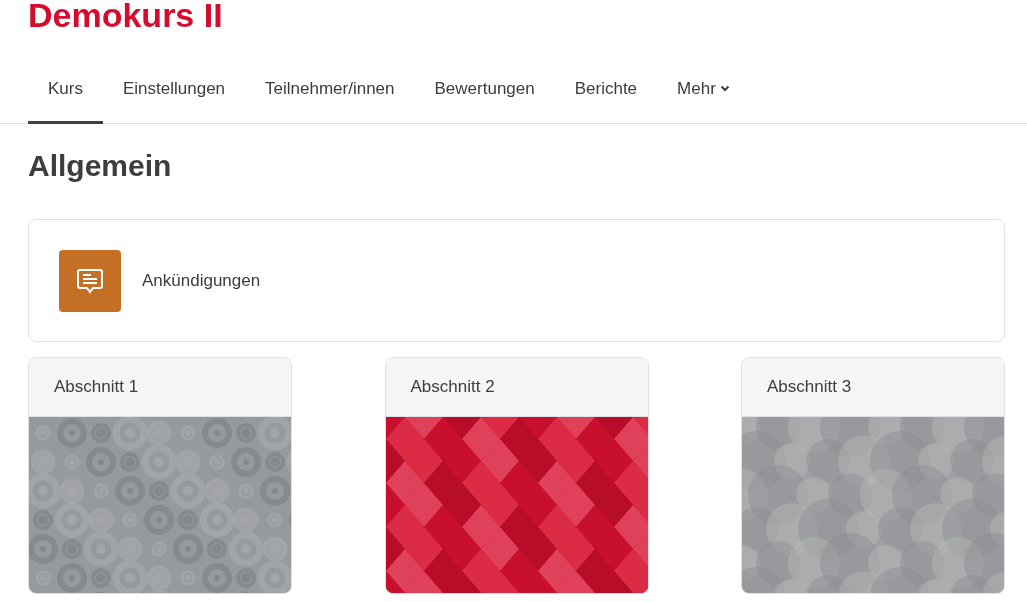 The height and width of the screenshot is (602, 1027). Describe the element at coordinates (484, 90) in the screenshot. I see `nav-tab: Bewertungen` at that location.